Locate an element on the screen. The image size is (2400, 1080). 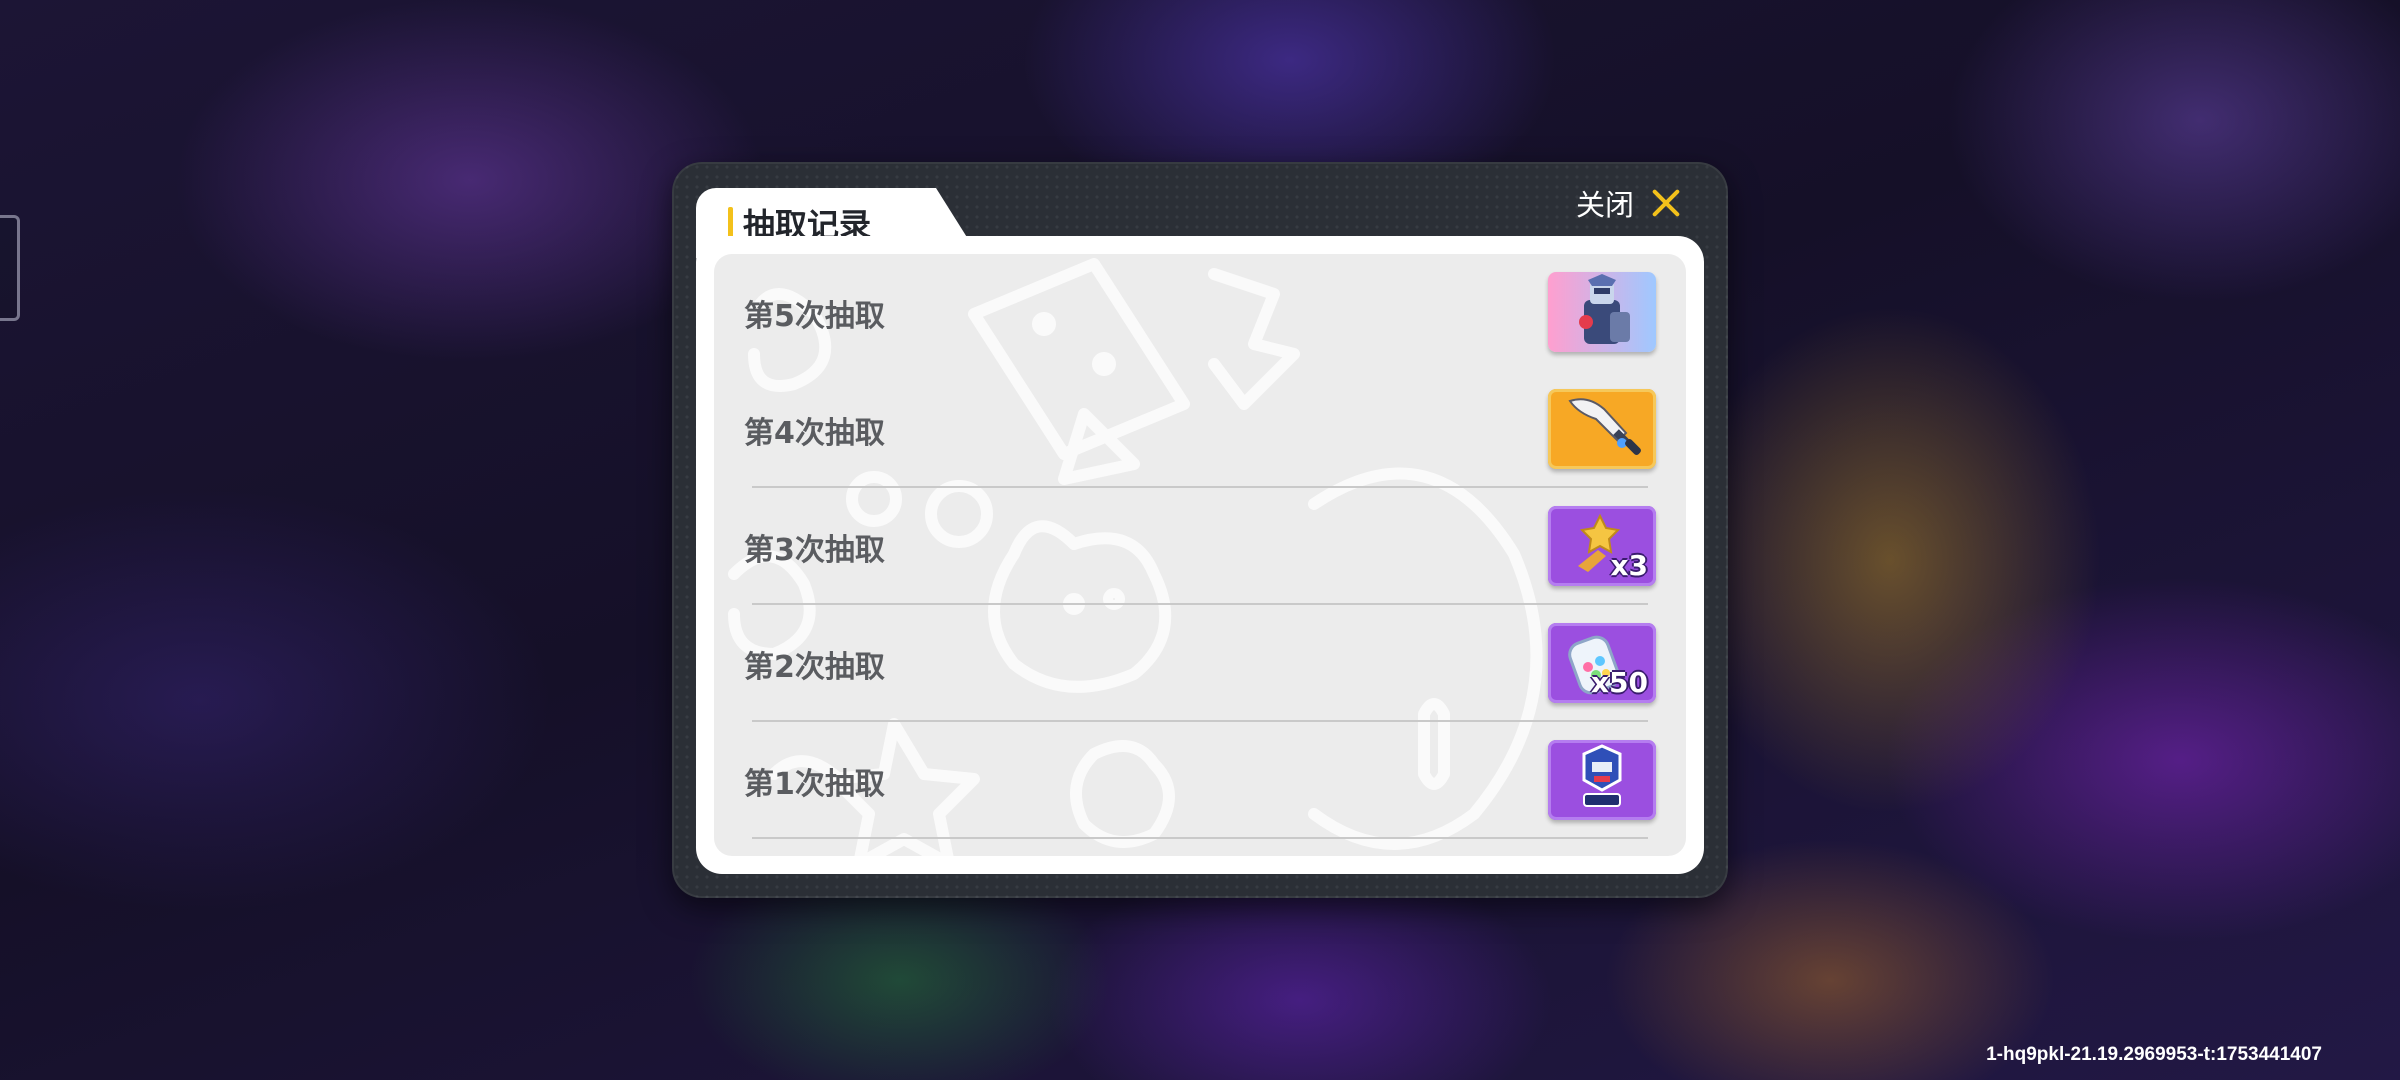
reward-item-sword is located at coordinates (1602, 429).